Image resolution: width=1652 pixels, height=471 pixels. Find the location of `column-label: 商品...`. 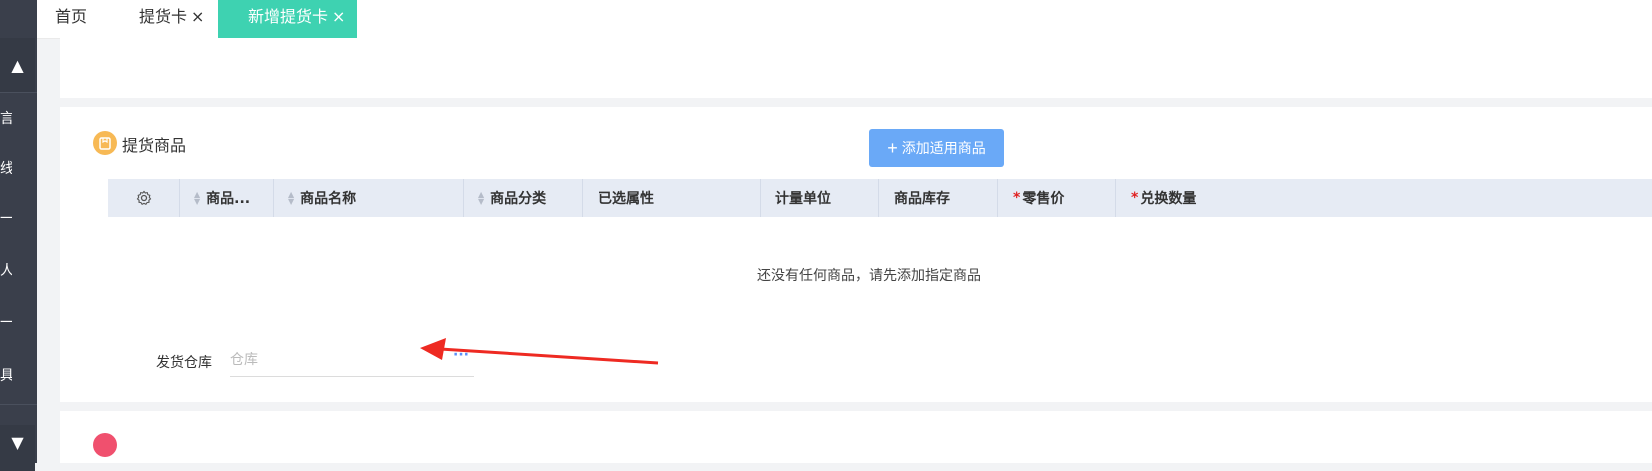

column-label: 商品... is located at coordinates (228, 199).